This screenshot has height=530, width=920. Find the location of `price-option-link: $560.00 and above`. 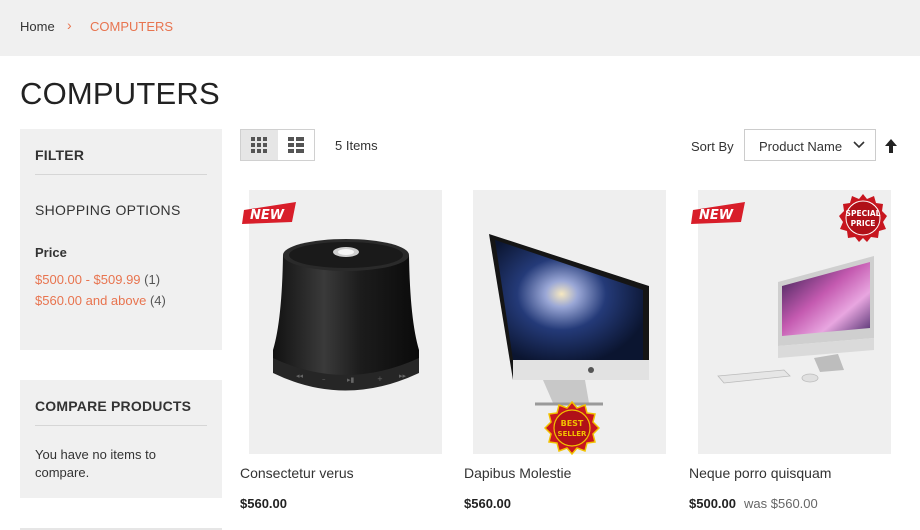

price-option-link: $560.00 and above is located at coordinates (90, 300).